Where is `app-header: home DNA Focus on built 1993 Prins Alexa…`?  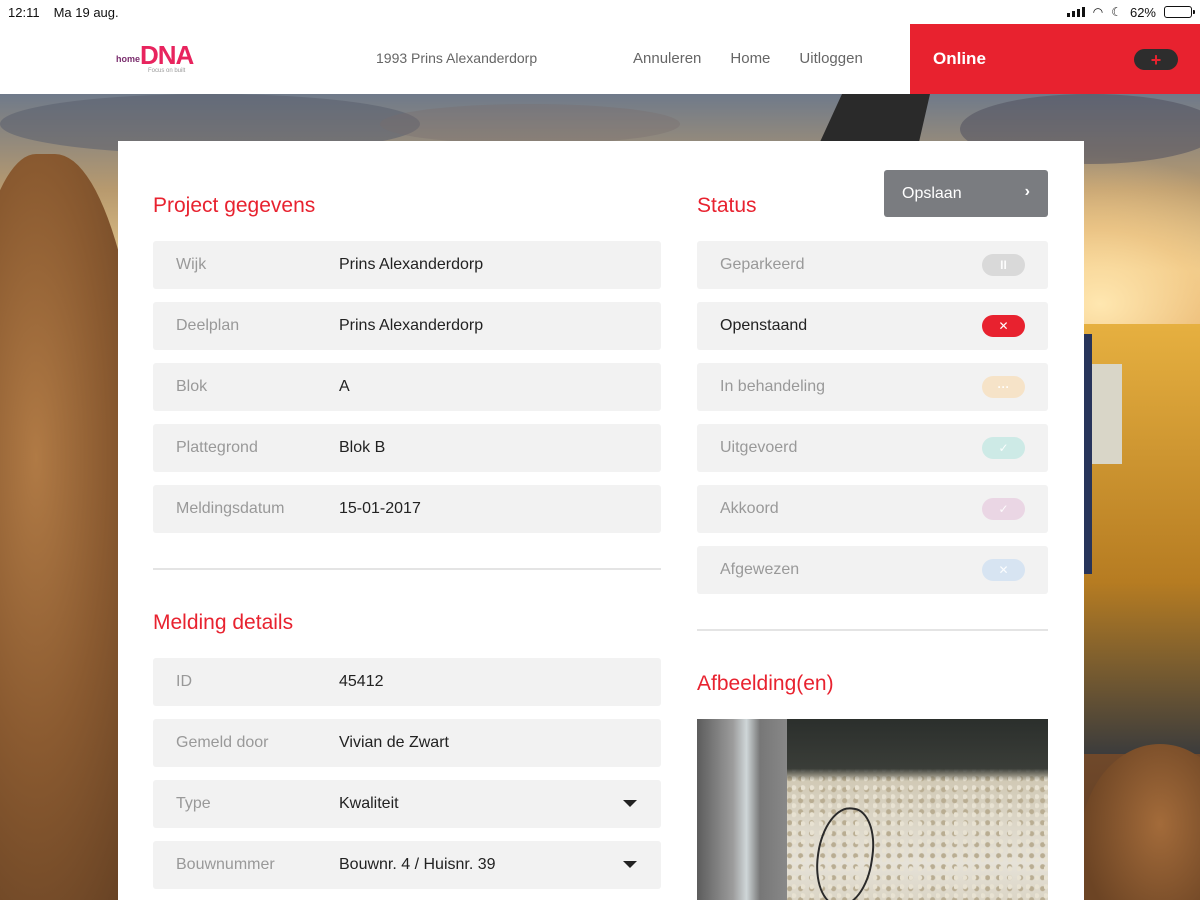 app-header: home DNA Focus on built 1993 Prins Alexa… is located at coordinates (600, 59).